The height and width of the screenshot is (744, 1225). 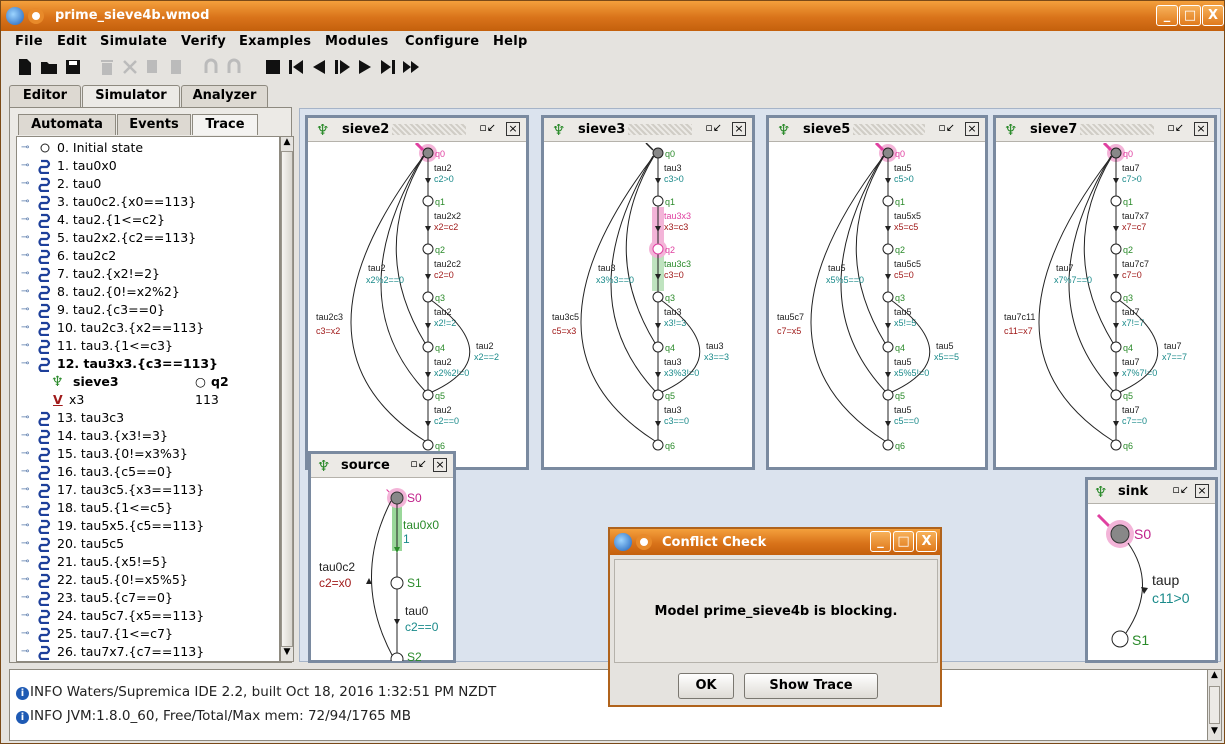 I want to click on fast-forward-icon, so click(x=411, y=67).